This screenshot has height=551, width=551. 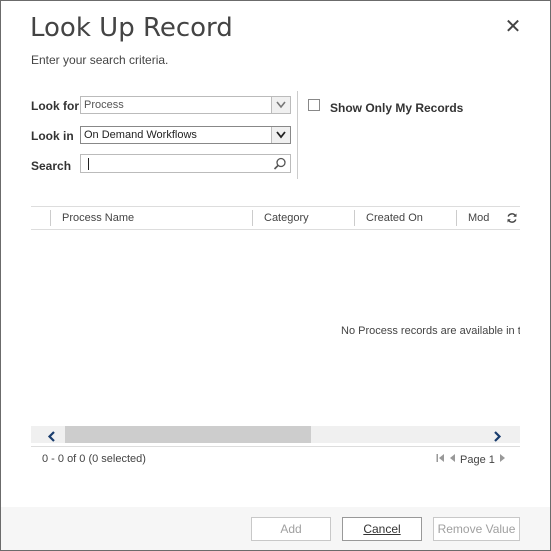 I want to click on add-button: Add, so click(x=291, y=529).